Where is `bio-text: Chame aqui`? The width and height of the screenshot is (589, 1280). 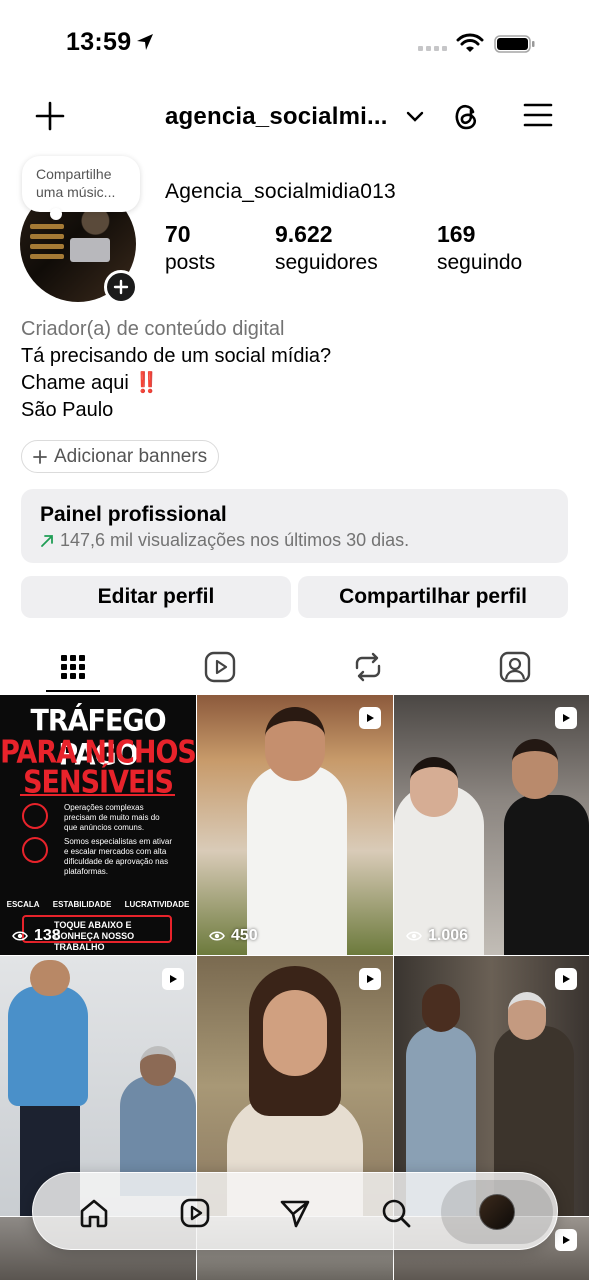 bio-text: Chame aqui is located at coordinates (75, 383).